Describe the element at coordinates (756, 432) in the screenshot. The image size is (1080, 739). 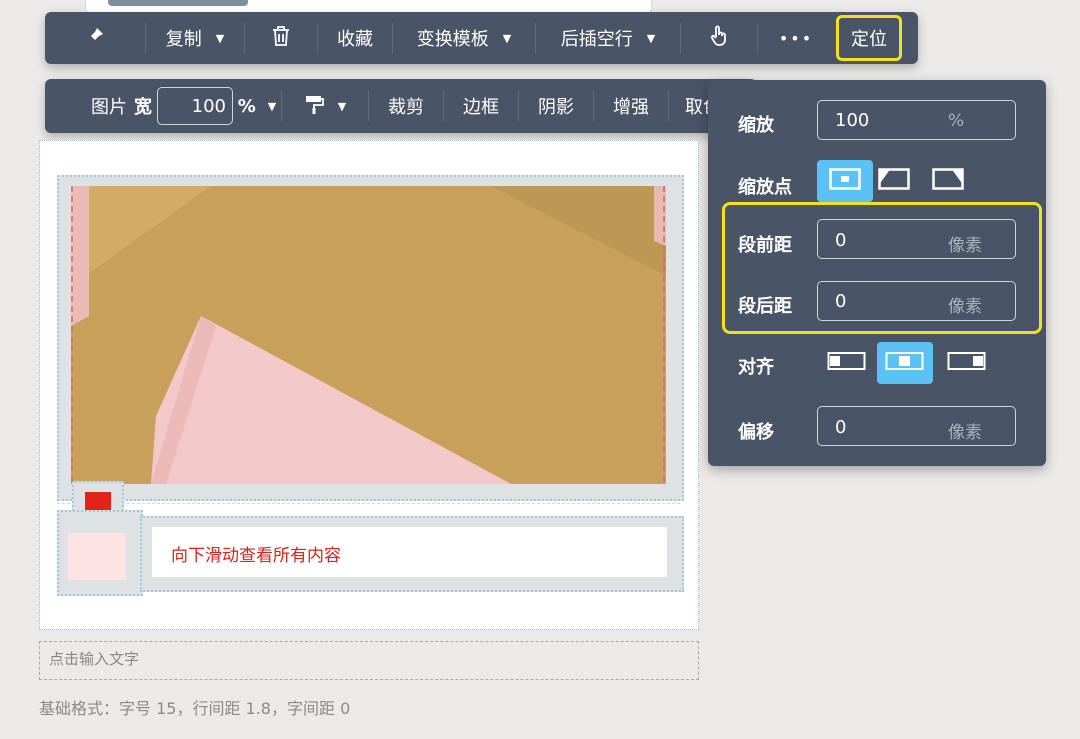
I see `offset-label: 偏移` at that location.